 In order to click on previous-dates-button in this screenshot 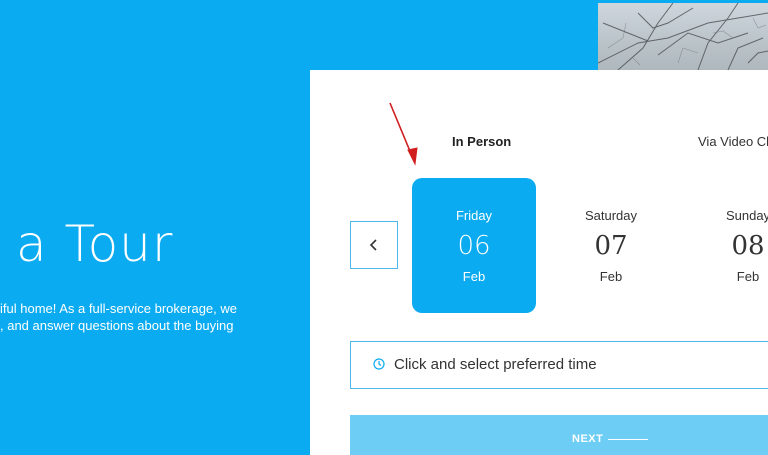, I will do `click(374, 245)`.